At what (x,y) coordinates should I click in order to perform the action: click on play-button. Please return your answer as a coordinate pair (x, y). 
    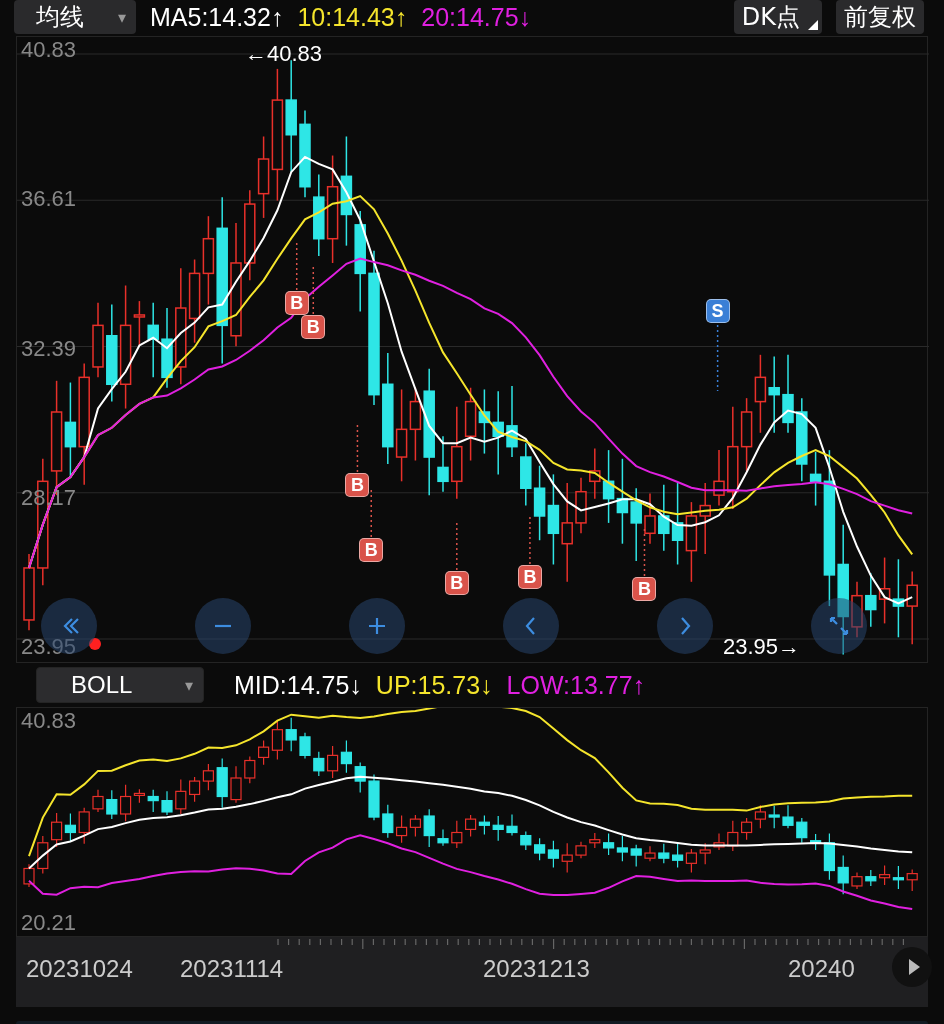
    Looking at the image, I should click on (912, 967).